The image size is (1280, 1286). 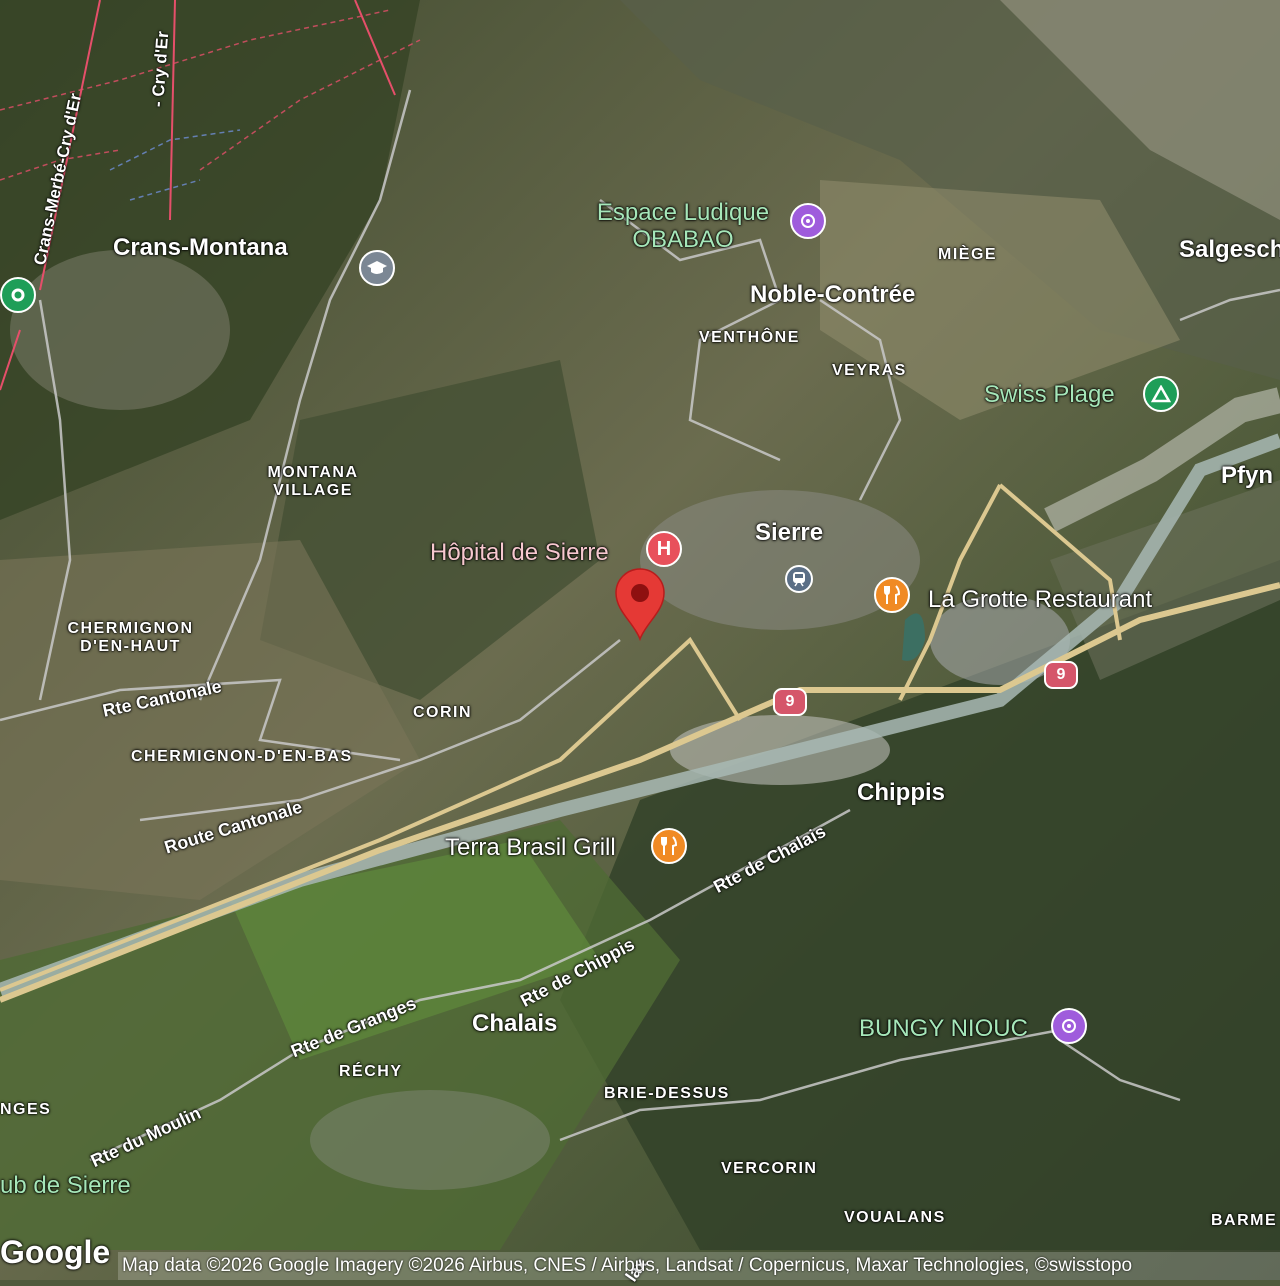 I want to click on google-logo: Google, so click(x=55, y=1252).